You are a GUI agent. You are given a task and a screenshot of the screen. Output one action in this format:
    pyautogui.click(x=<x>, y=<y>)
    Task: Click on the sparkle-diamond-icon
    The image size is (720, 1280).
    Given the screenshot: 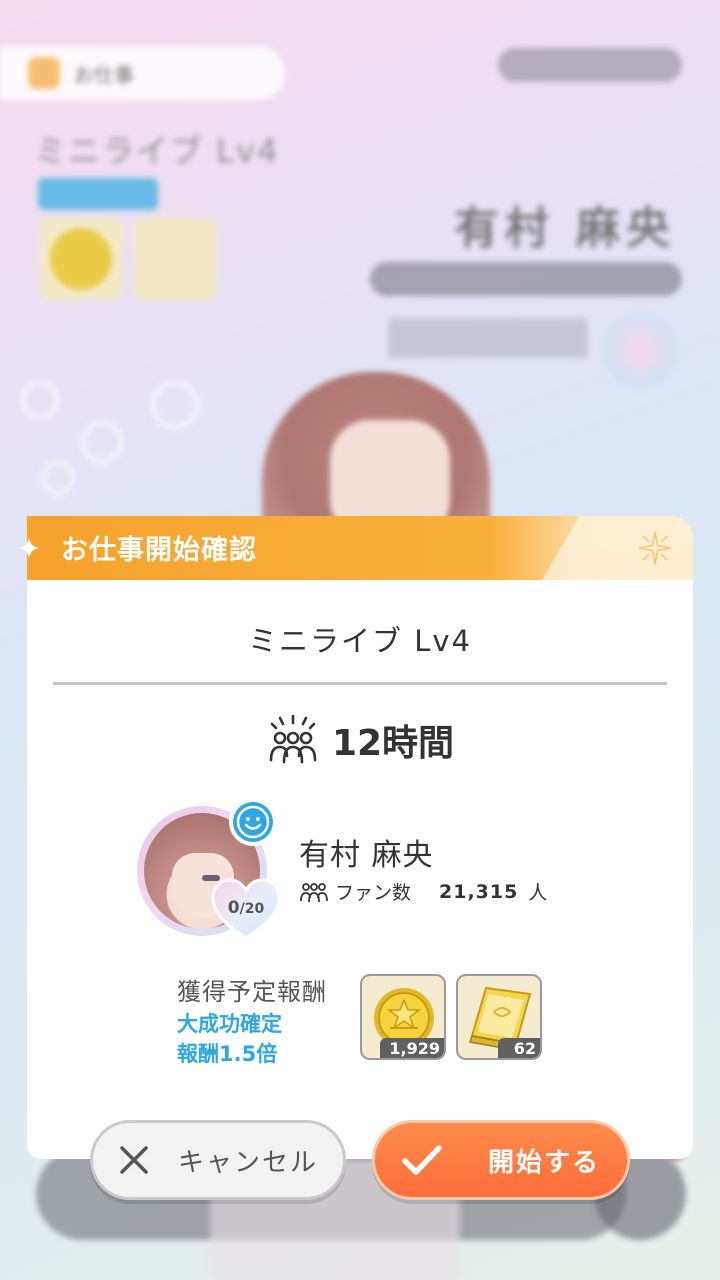 What is the action you would take?
    pyautogui.click(x=29, y=548)
    